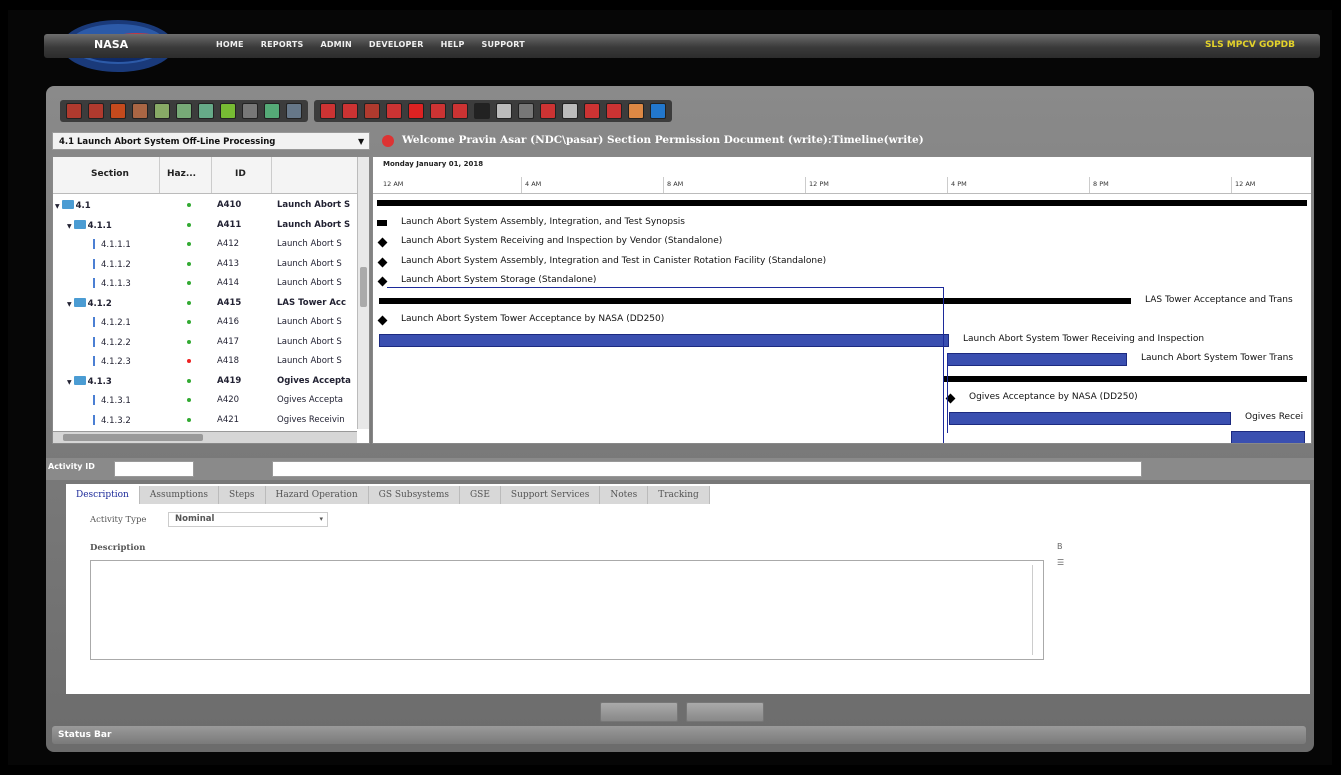 The width and height of the screenshot is (1341, 775). I want to click on tree-row: 4.1.1.1 A412 Launch Abort S, so click(205, 244).